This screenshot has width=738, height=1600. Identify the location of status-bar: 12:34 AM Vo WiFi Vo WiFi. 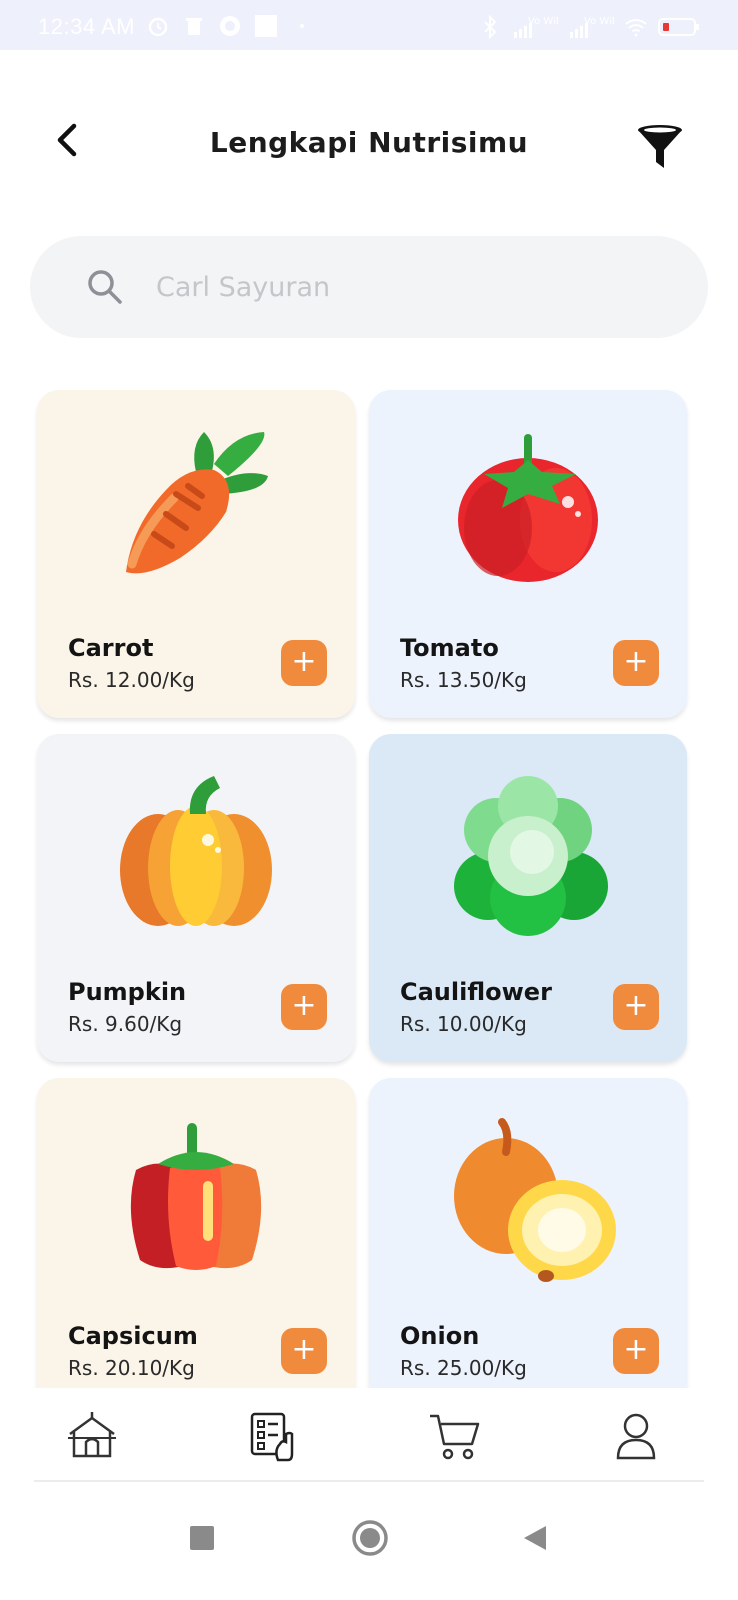
(369, 25).